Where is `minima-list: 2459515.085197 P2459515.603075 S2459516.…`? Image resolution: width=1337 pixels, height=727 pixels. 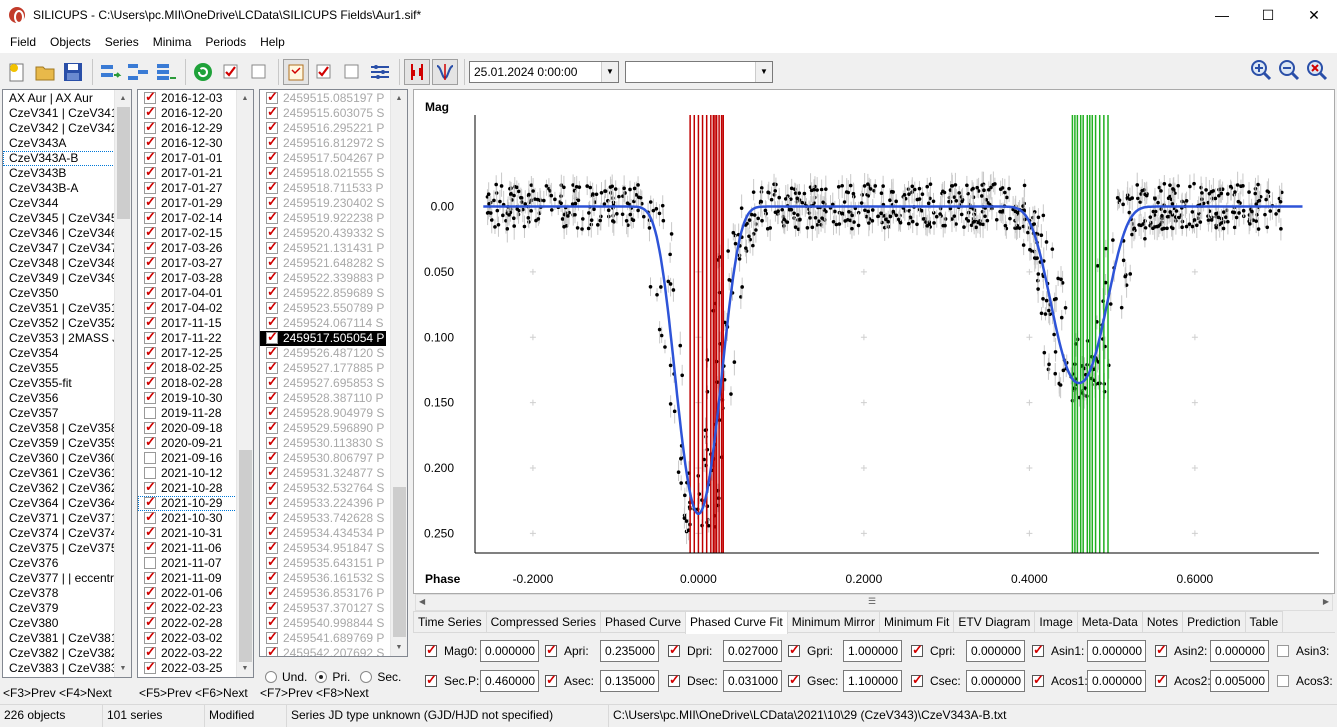
minima-list: 2459515.085197 P2459515.603075 S2459516.… is located at coordinates (333, 373).